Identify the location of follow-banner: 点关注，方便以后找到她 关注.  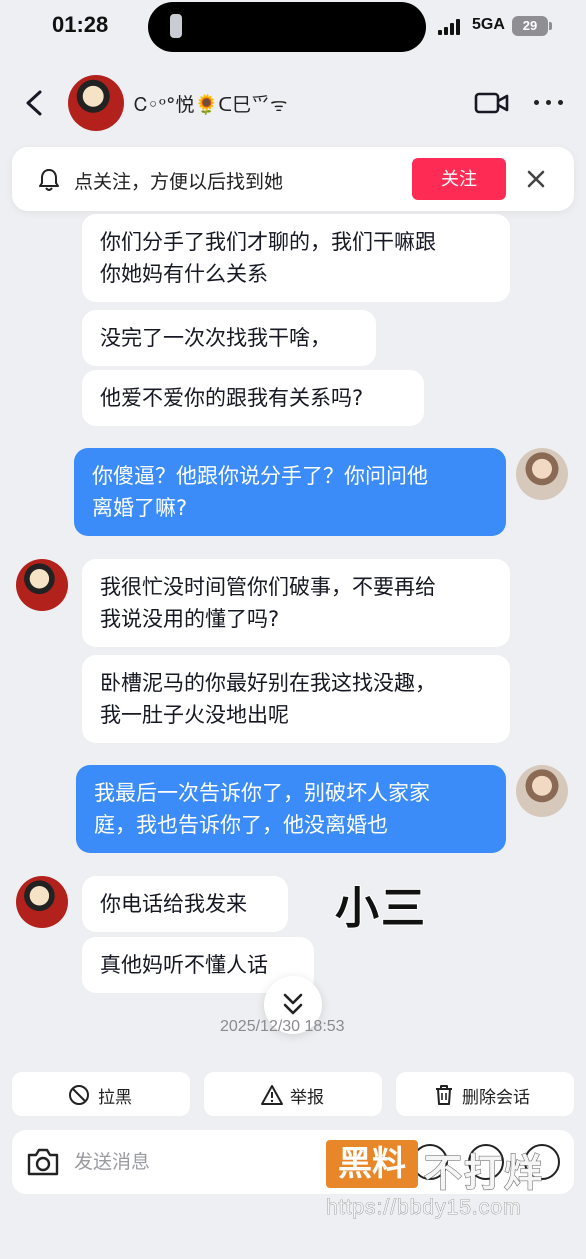
(293, 179).